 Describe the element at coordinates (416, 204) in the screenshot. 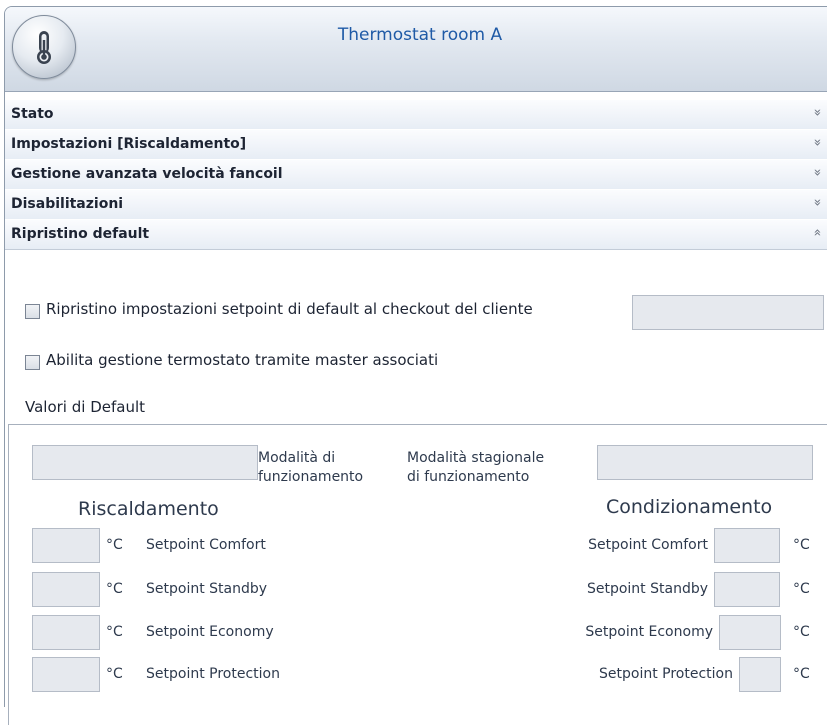

I see `section-disabilitazioni: Disabilitazioni »` at that location.